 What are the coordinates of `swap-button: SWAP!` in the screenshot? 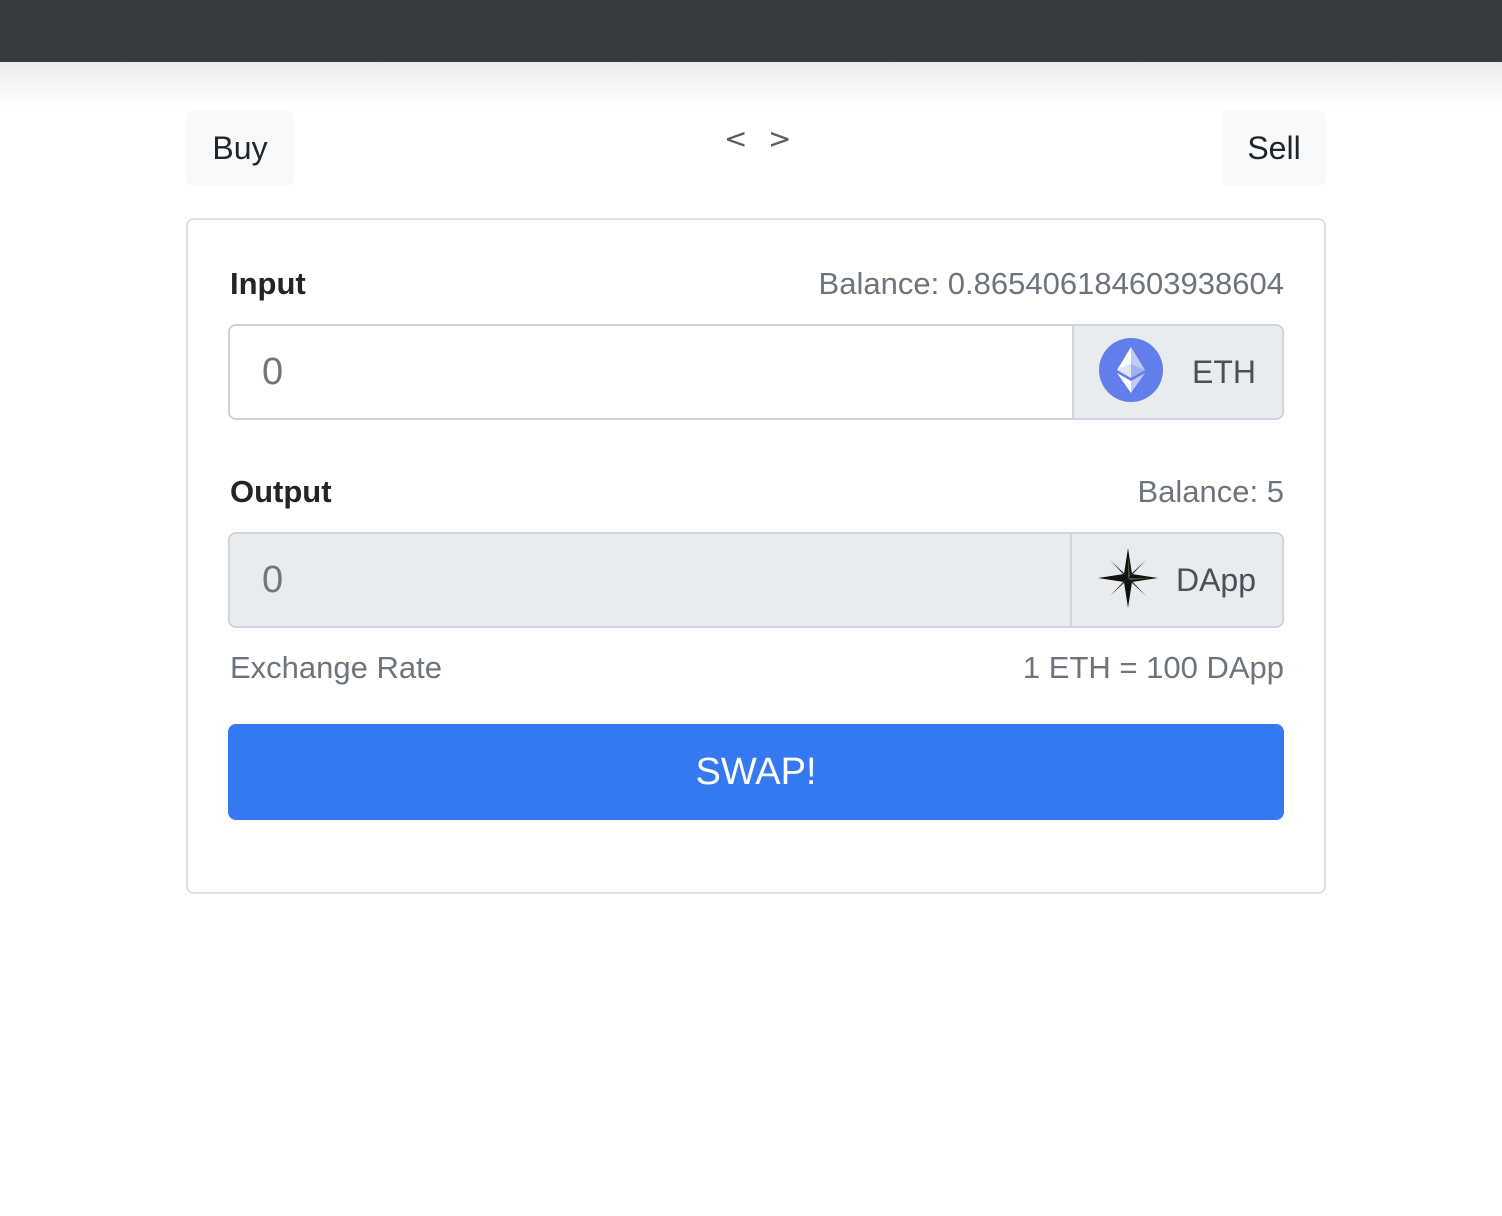 It's located at (756, 772).